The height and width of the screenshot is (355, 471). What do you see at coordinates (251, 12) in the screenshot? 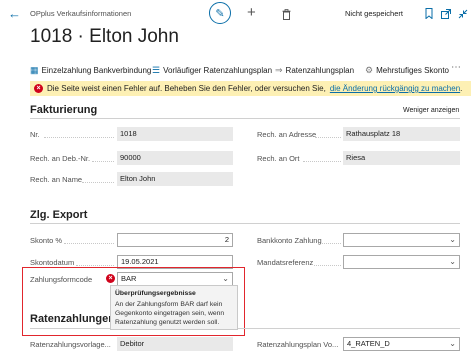
I see `add-icon: +` at bounding box center [251, 12].